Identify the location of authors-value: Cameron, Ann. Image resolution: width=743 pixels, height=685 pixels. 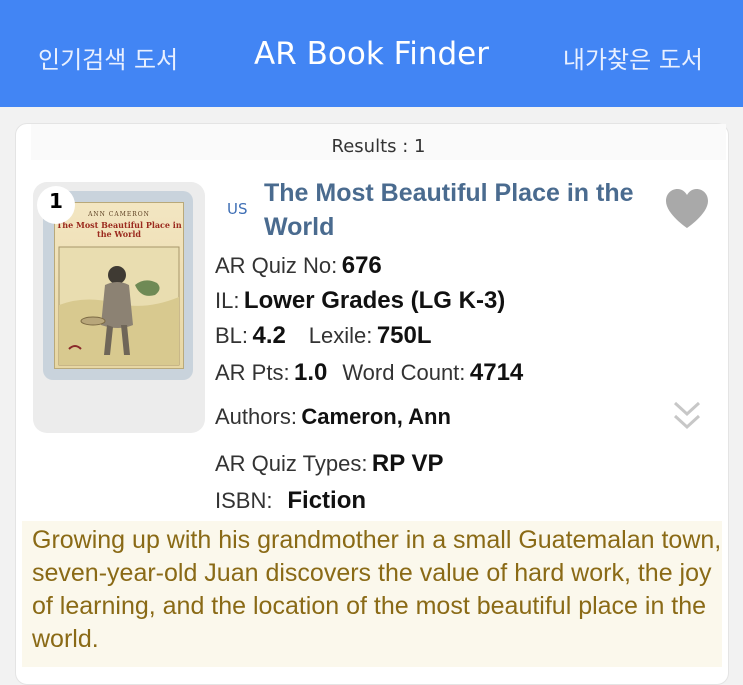
(376, 416).